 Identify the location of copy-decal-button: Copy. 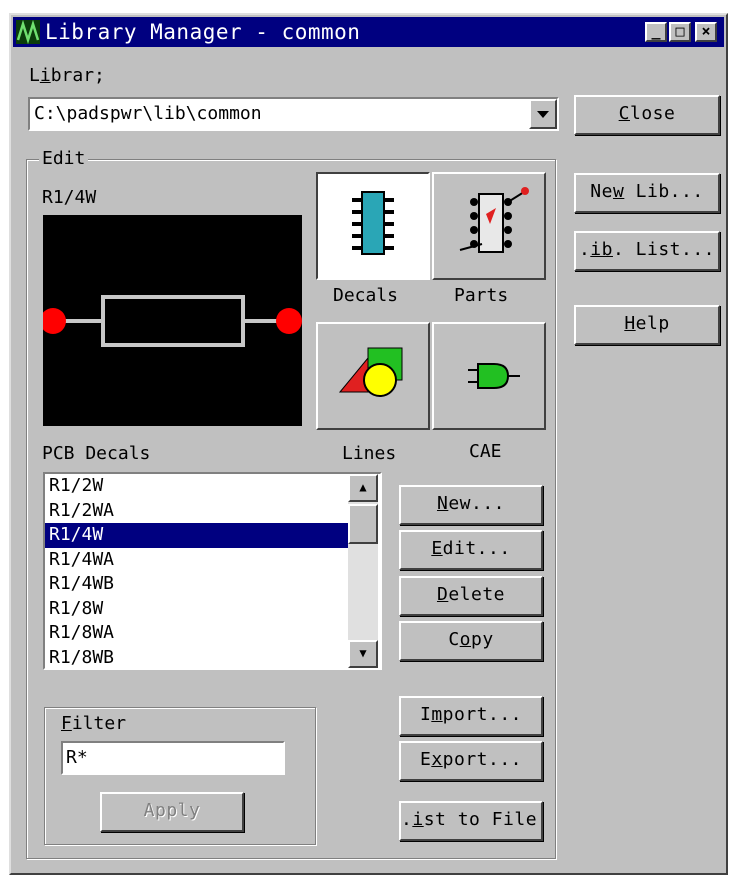
(471, 641).